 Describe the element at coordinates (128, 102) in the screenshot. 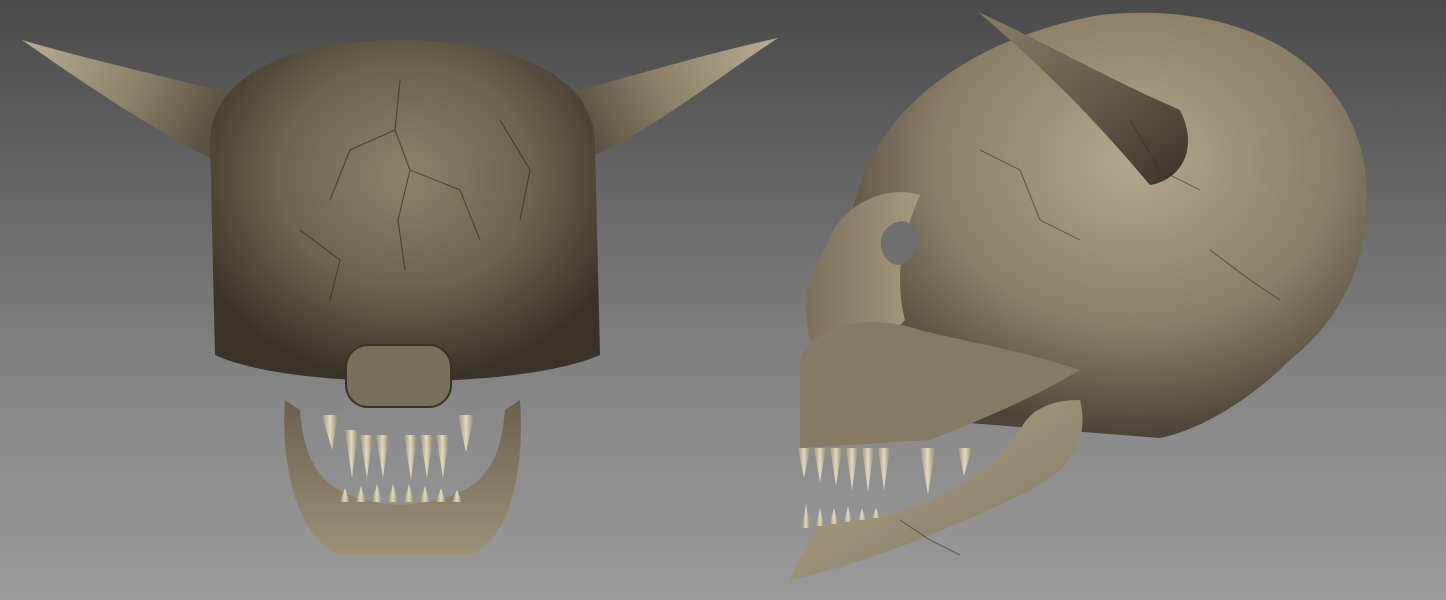

I see `left-horn` at that location.